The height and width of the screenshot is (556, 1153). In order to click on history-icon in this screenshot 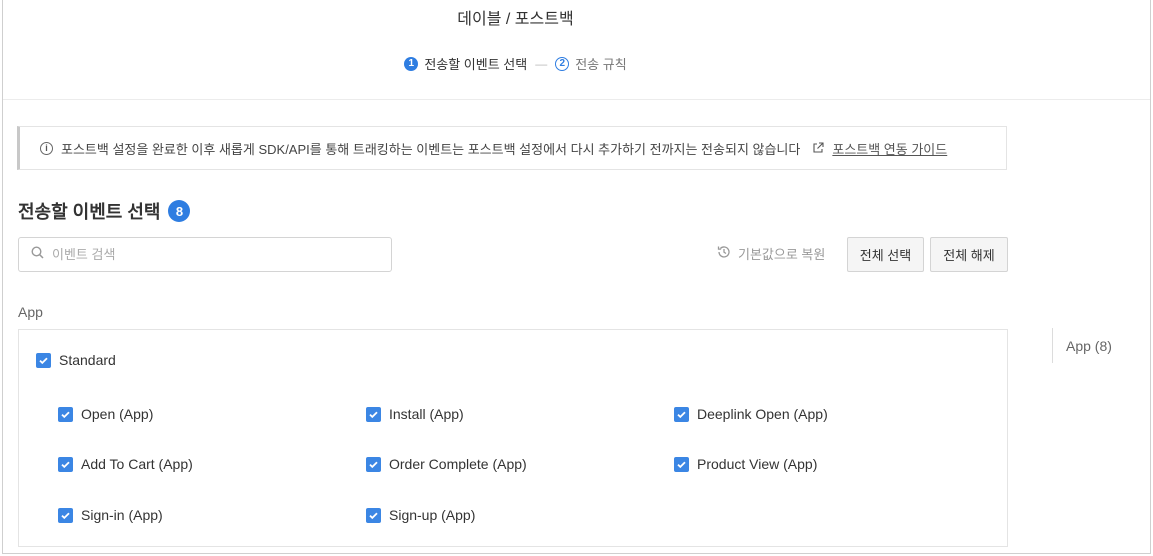, I will do `click(724, 253)`.